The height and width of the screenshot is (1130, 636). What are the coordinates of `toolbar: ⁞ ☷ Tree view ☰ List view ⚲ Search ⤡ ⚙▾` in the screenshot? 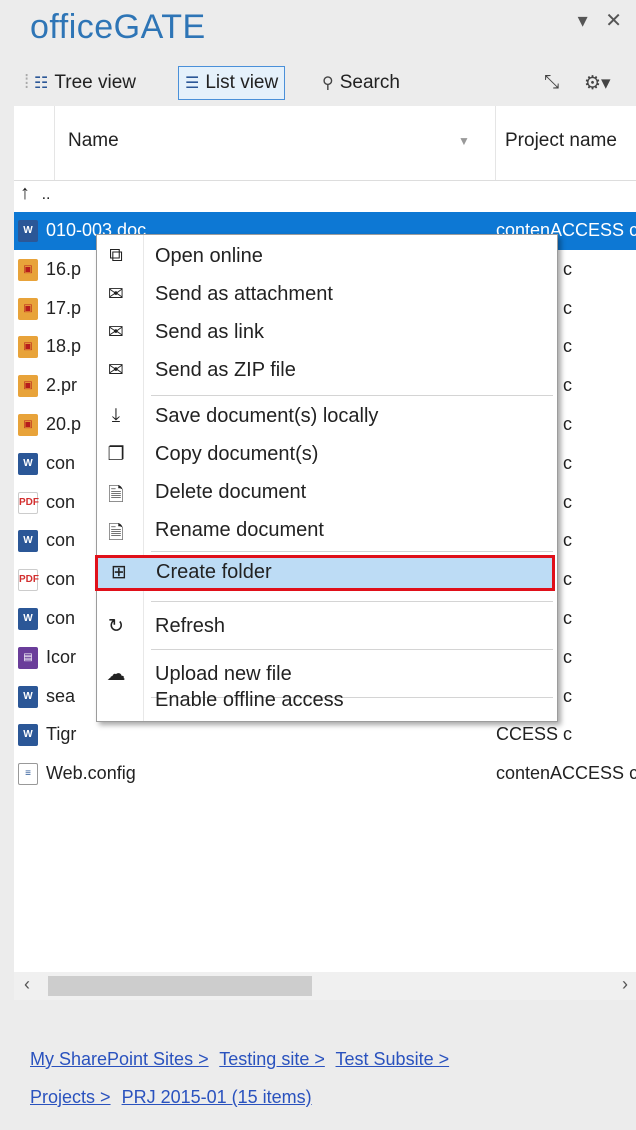 It's located at (324, 83).